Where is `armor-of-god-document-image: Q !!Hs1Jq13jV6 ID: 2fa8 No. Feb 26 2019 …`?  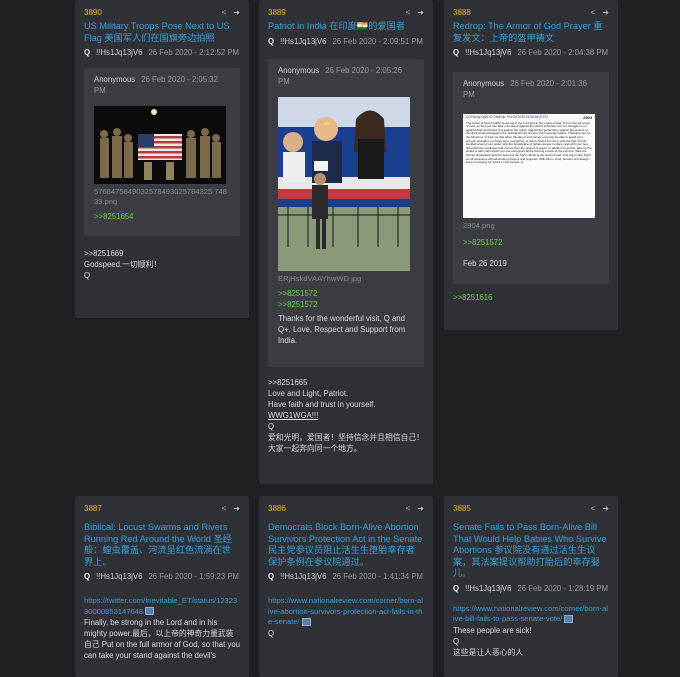 armor-of-god-document-image: Q !!Hs1Jq13jV6 ID: 2fa8 No. Feb 26 2019 … is located at coordinates (529, 166).